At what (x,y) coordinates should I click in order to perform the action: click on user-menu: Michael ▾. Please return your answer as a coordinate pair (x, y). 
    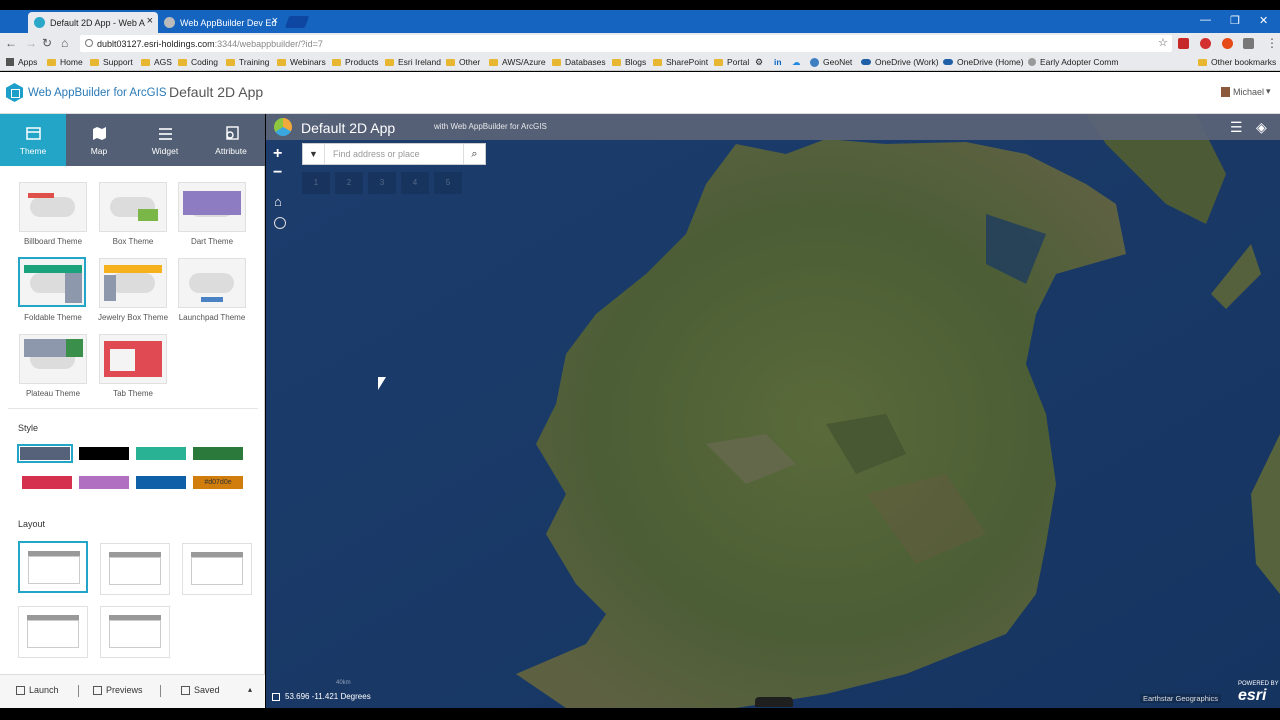
    Looking at the image, I should click on (1246, 91).